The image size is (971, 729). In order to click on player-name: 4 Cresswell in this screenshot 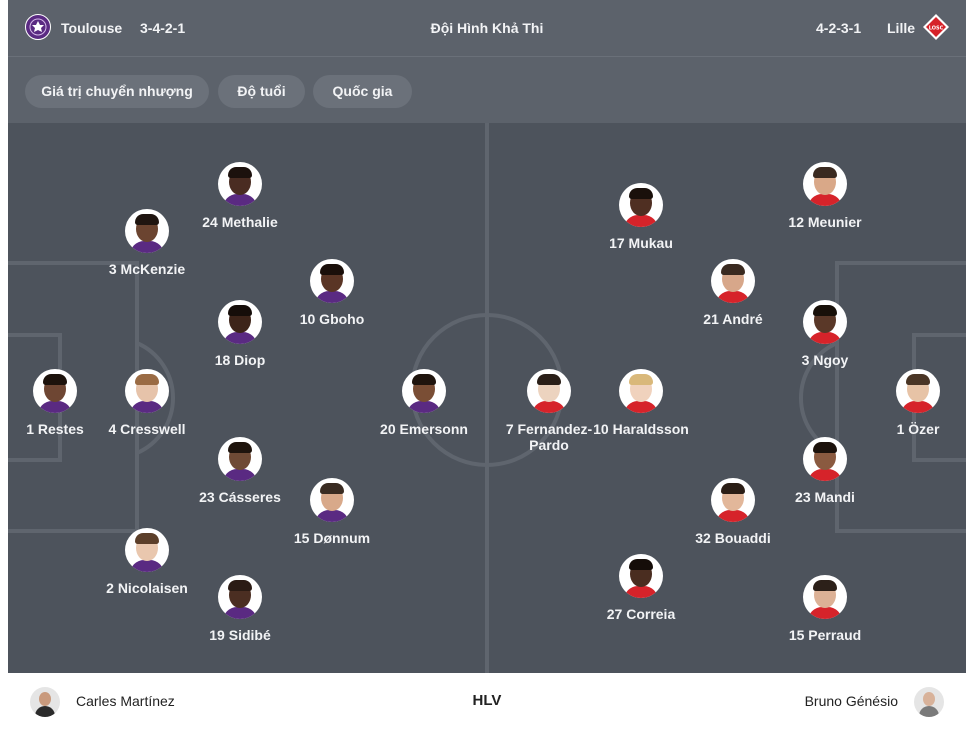, I will do `click(147, 429)`.